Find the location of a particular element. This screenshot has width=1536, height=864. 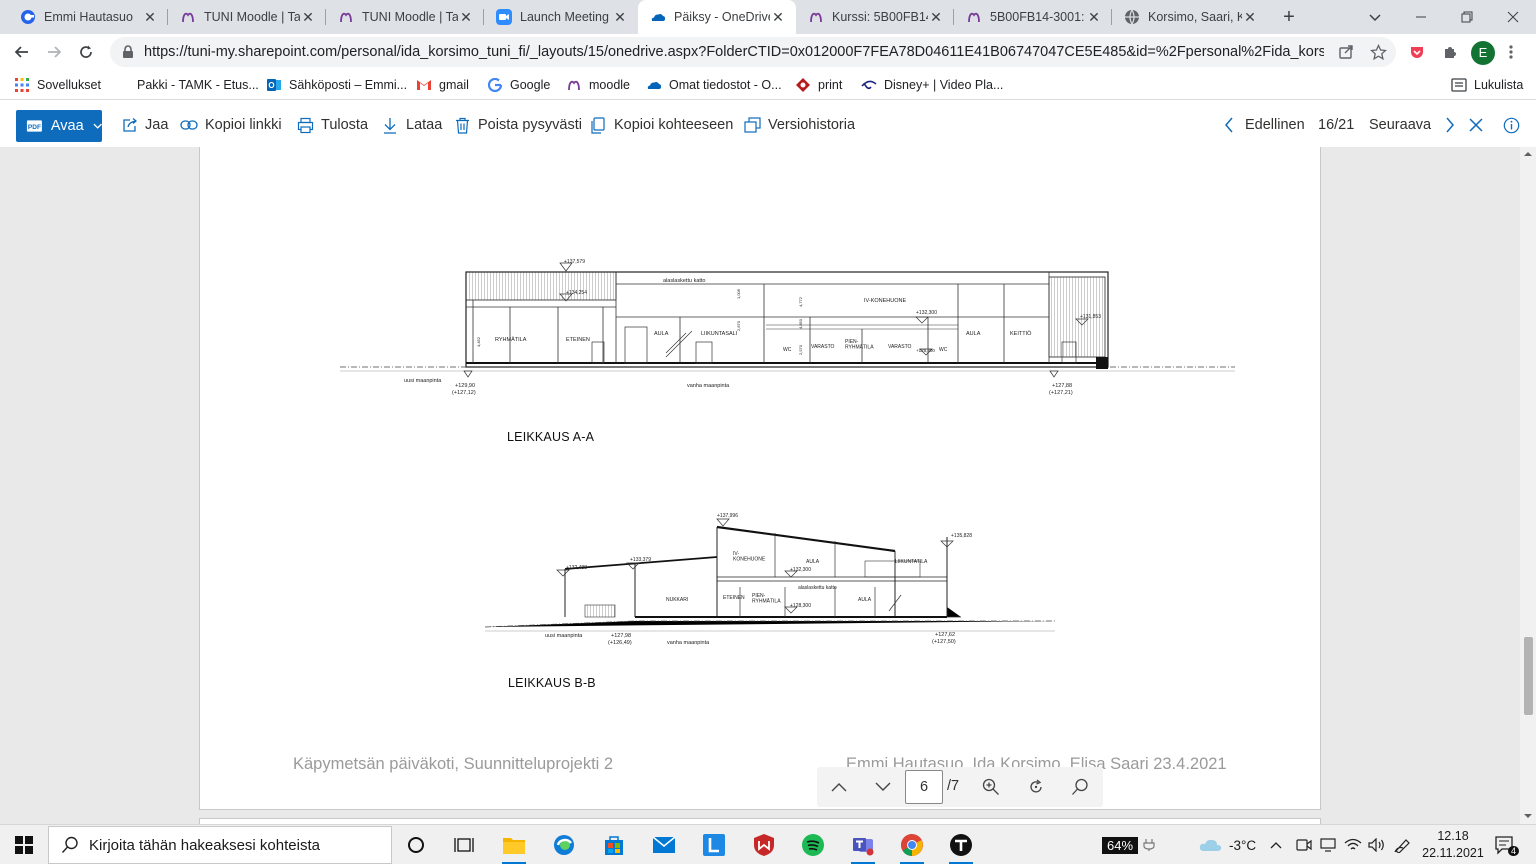

bookmark-moodle: moodle is located at coordinates (598, 85).